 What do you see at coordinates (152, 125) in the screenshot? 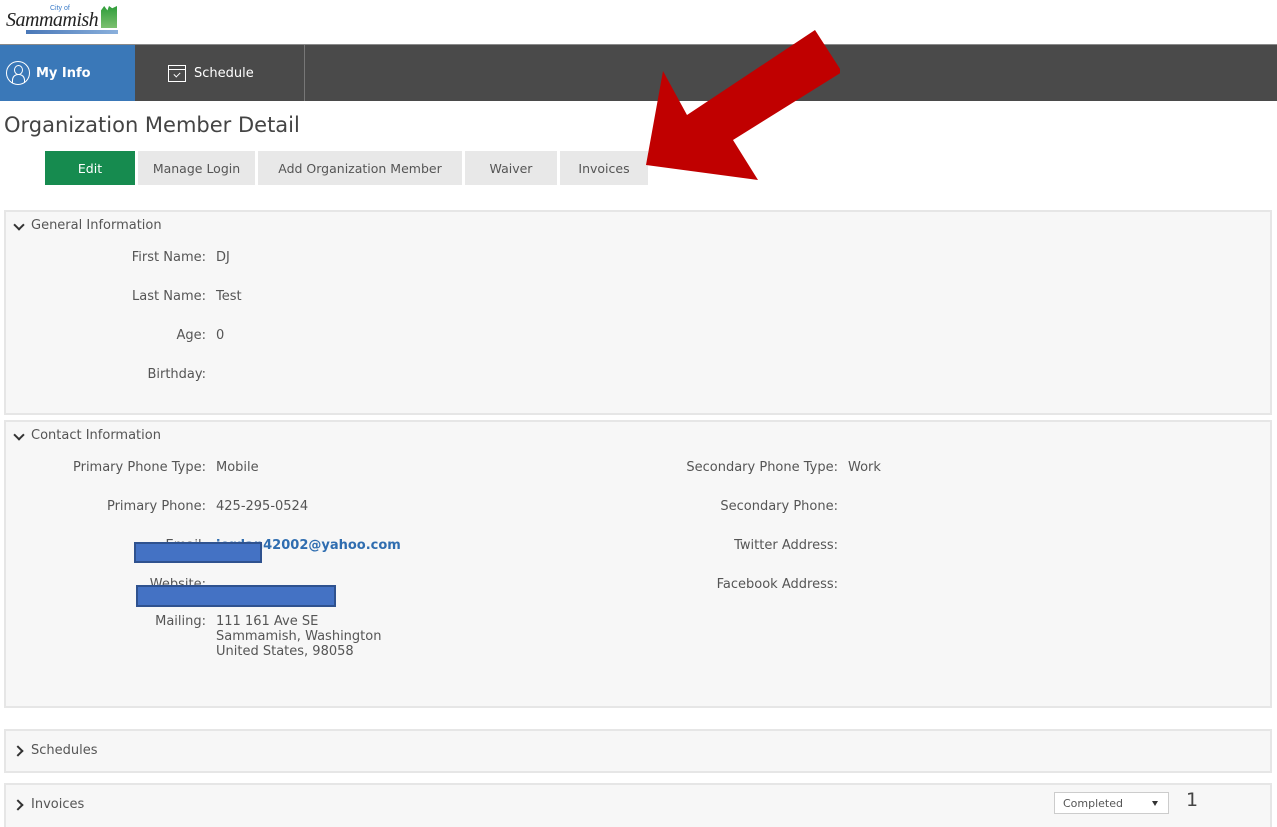
I see `page-title: Organization Member Detail` at bounding box center [152, 125].